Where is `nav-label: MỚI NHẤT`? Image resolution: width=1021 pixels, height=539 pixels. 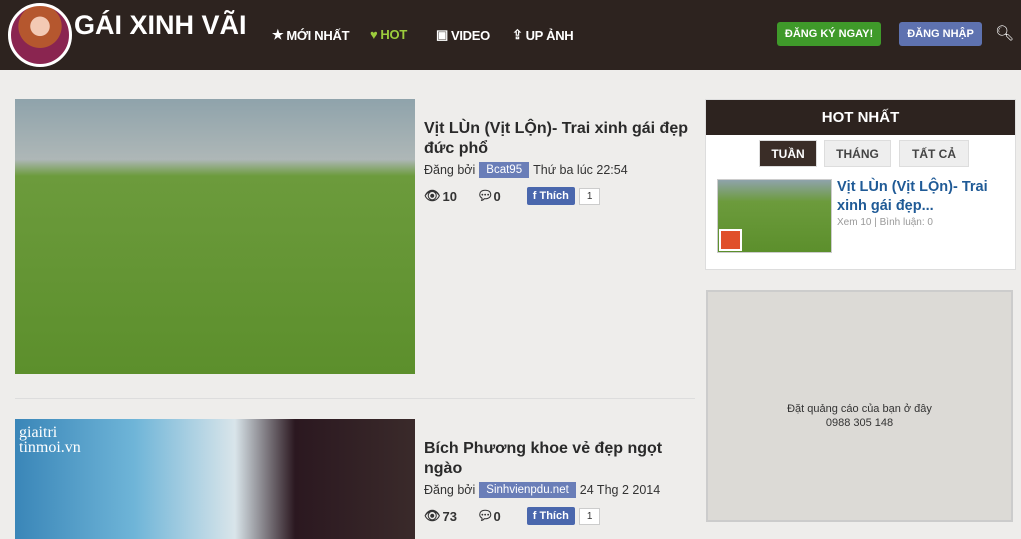 nav-label: MỚI NHẤT is located at coordinates (318, 35).